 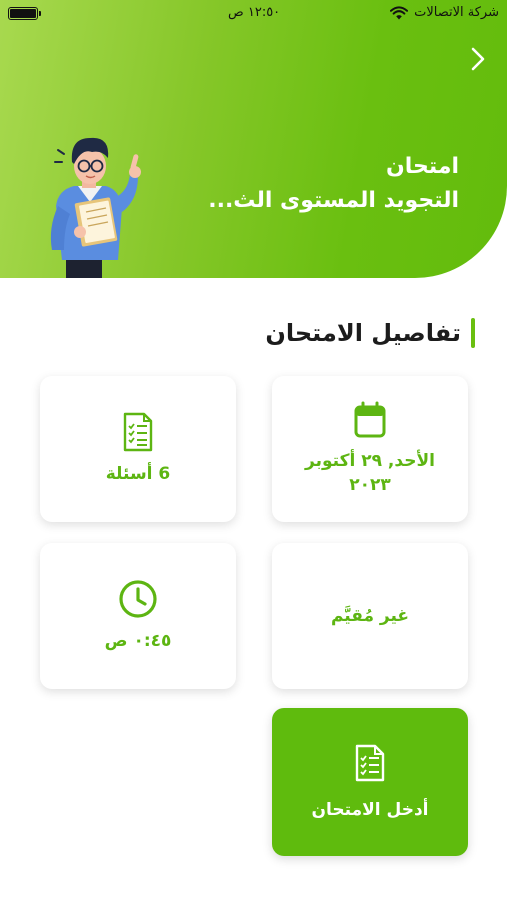 I want to click on grading-status-card: غير مُقيَّم, so click(x=370, y=616).